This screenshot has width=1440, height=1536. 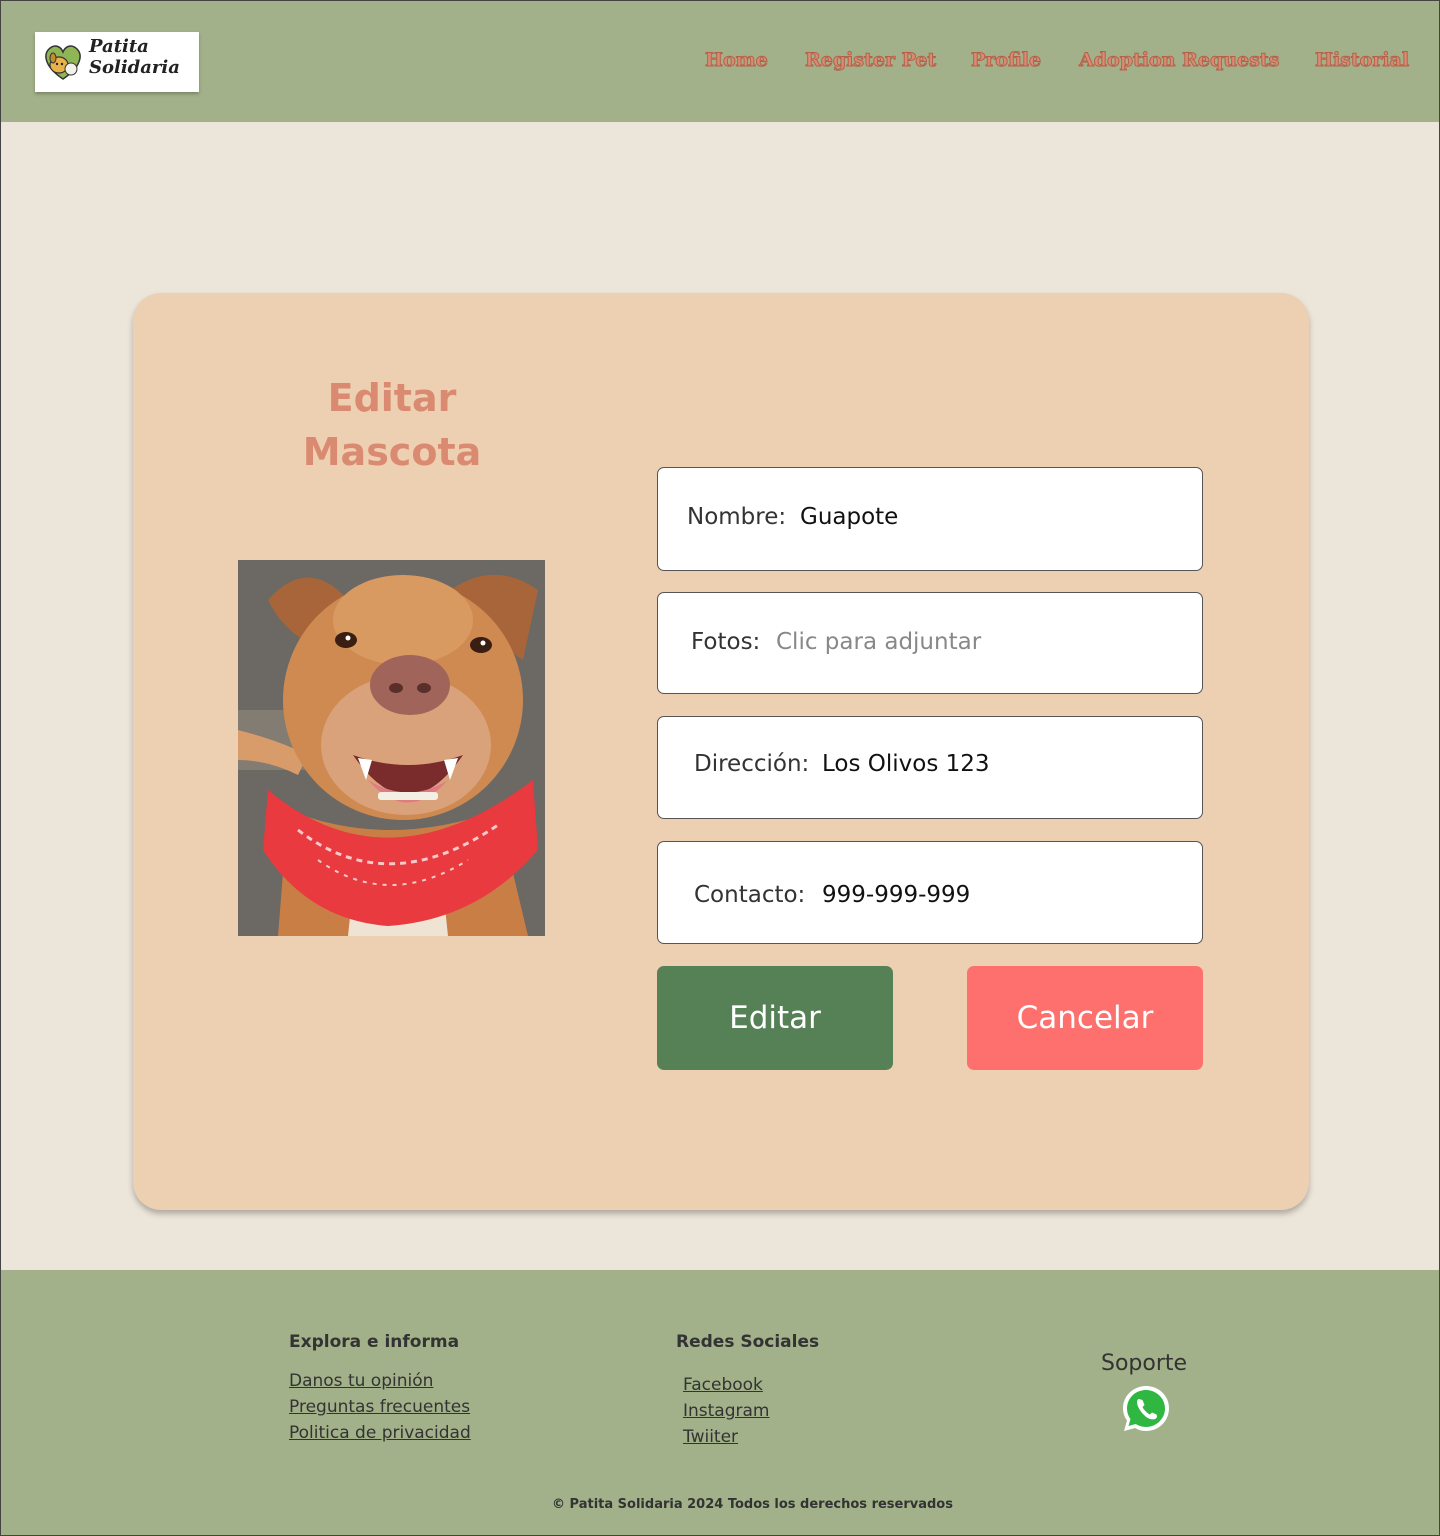 I want to click on contact-field: Contacto:, so click(x=930, y=892).